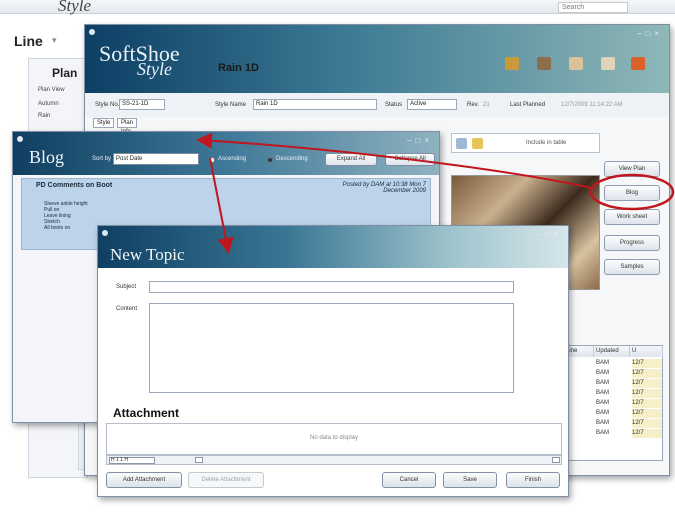  I want to click on softshoe-logo-style: Style, so click(154, 69).